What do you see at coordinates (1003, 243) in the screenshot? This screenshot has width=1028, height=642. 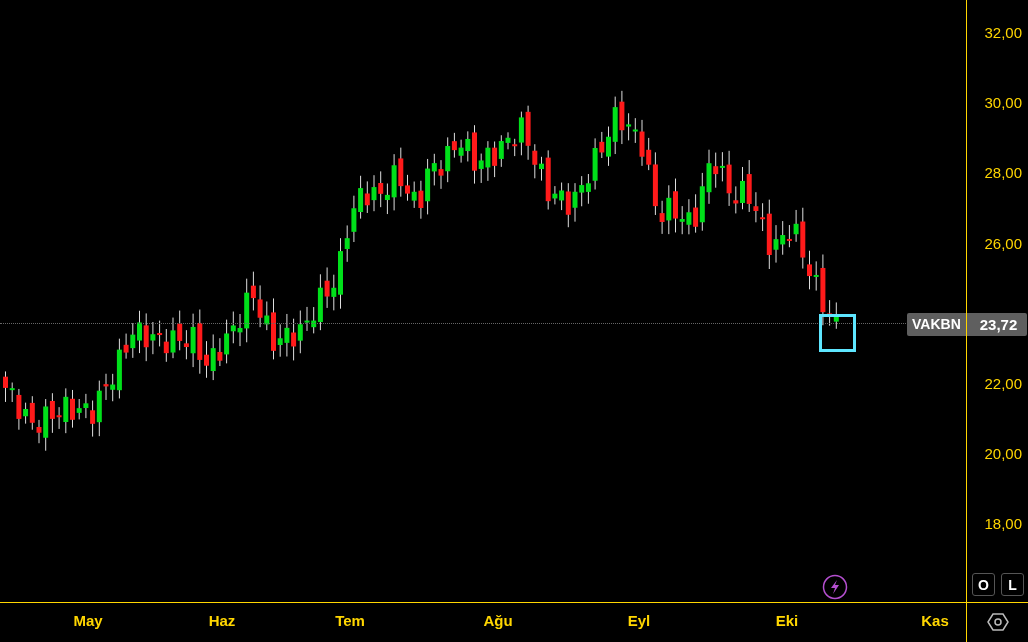 I see `y-axis-label: 26,00` at bounding box center [1003, 243].